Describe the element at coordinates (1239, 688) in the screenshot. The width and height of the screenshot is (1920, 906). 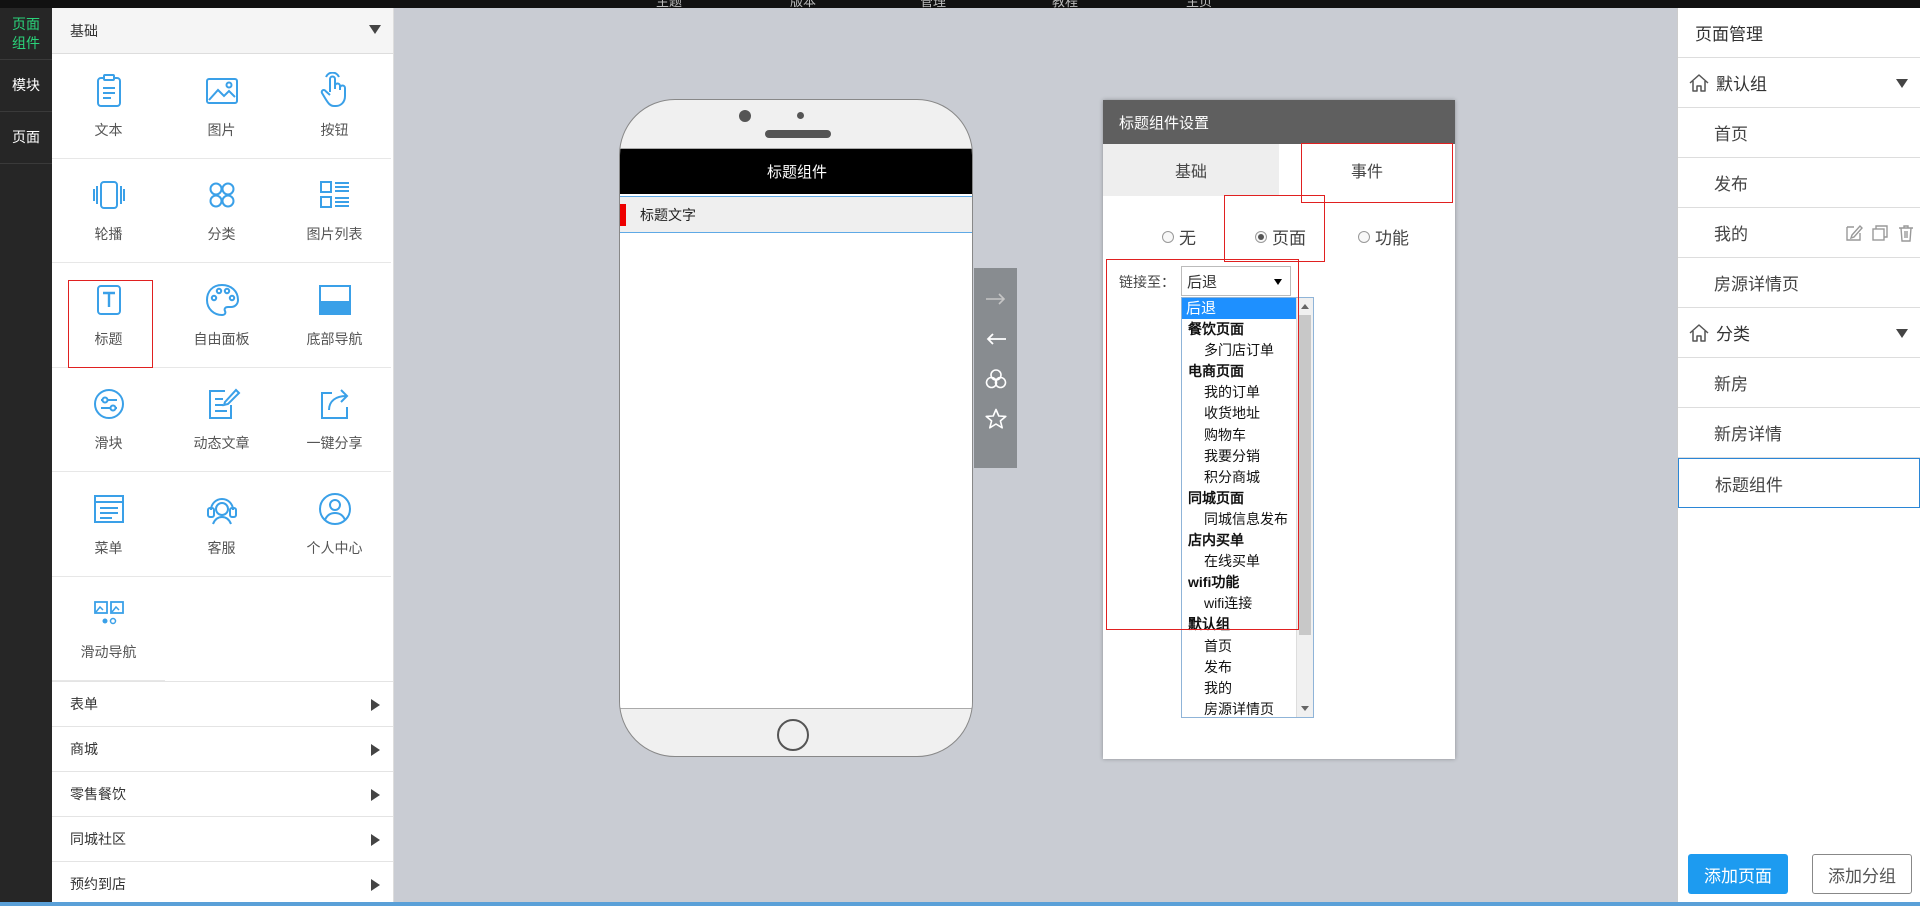
I see `dropdown-option: 我的` at that location.